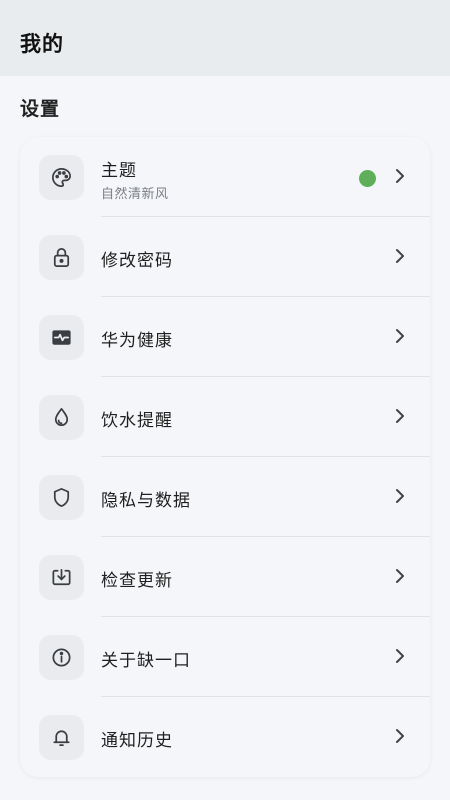 The width and height of the screenshot is (450, 800). Describe the element at coordinates (225, 38) in the screenshot. I see `top-app-bar: 我的` at that location.